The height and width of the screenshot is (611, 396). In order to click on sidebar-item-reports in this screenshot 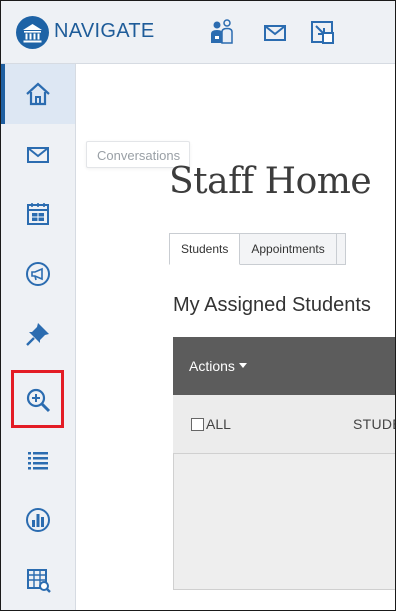, I will do `click(38, 580)`.